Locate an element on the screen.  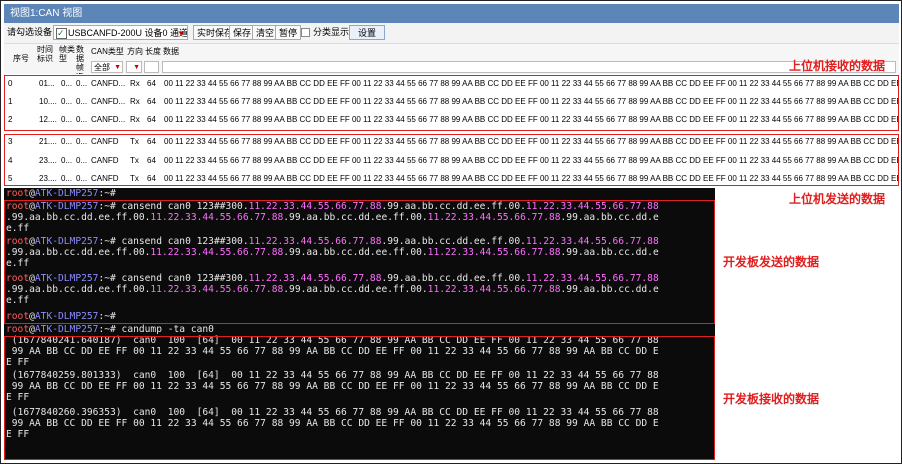
host-receive-box is located at coordinates (451, 103).